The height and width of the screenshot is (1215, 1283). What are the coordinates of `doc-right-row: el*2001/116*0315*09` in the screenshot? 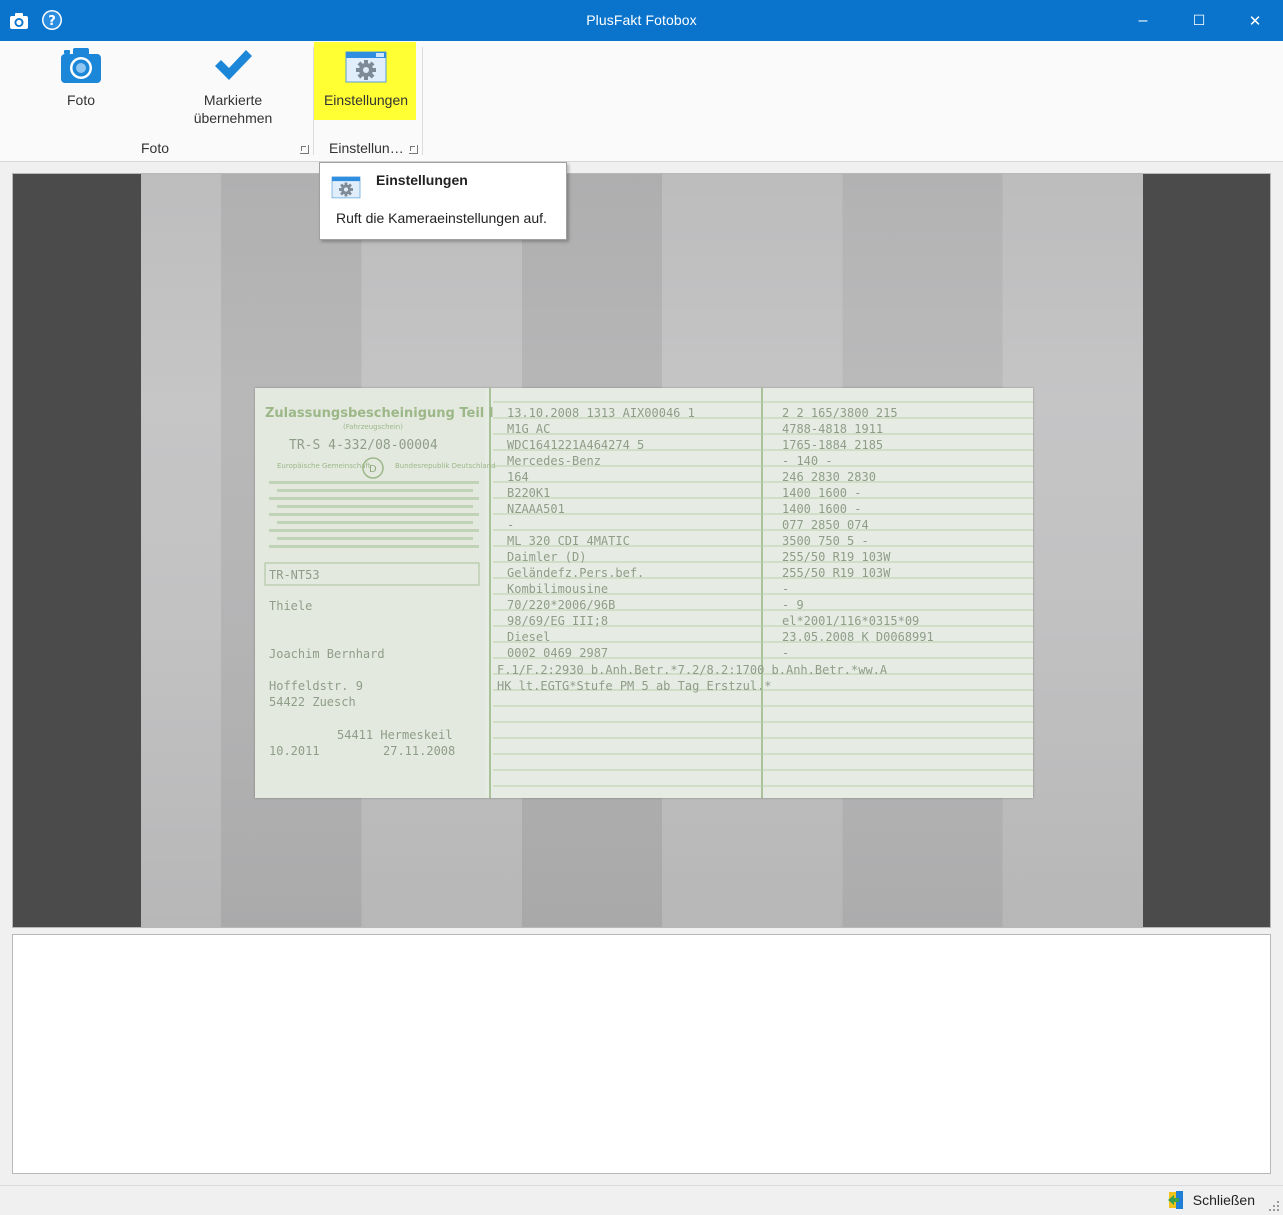 It's located at (850, 621).